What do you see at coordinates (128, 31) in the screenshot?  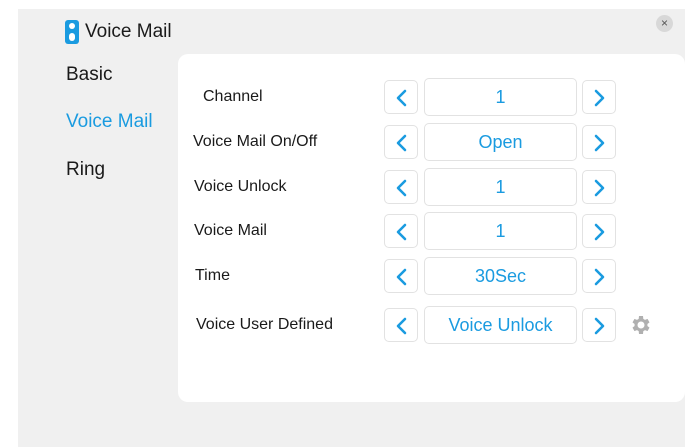 I see `window-title: Voice Mail` at bounding box center [128, 31].